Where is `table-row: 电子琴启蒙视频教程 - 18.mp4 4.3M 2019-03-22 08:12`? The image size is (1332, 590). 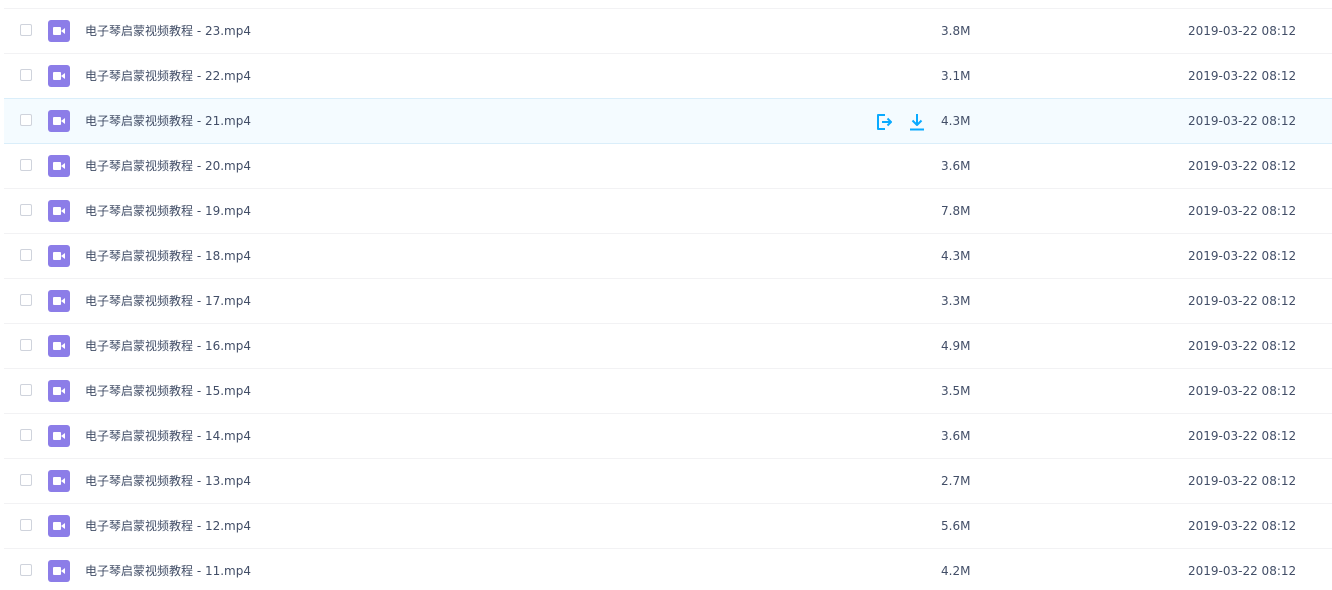 table-row: 电子琴启蒙视频教程 - 18.mp4 4.3M 2019-03-22 08:12 is located at coordinates (668, 256).